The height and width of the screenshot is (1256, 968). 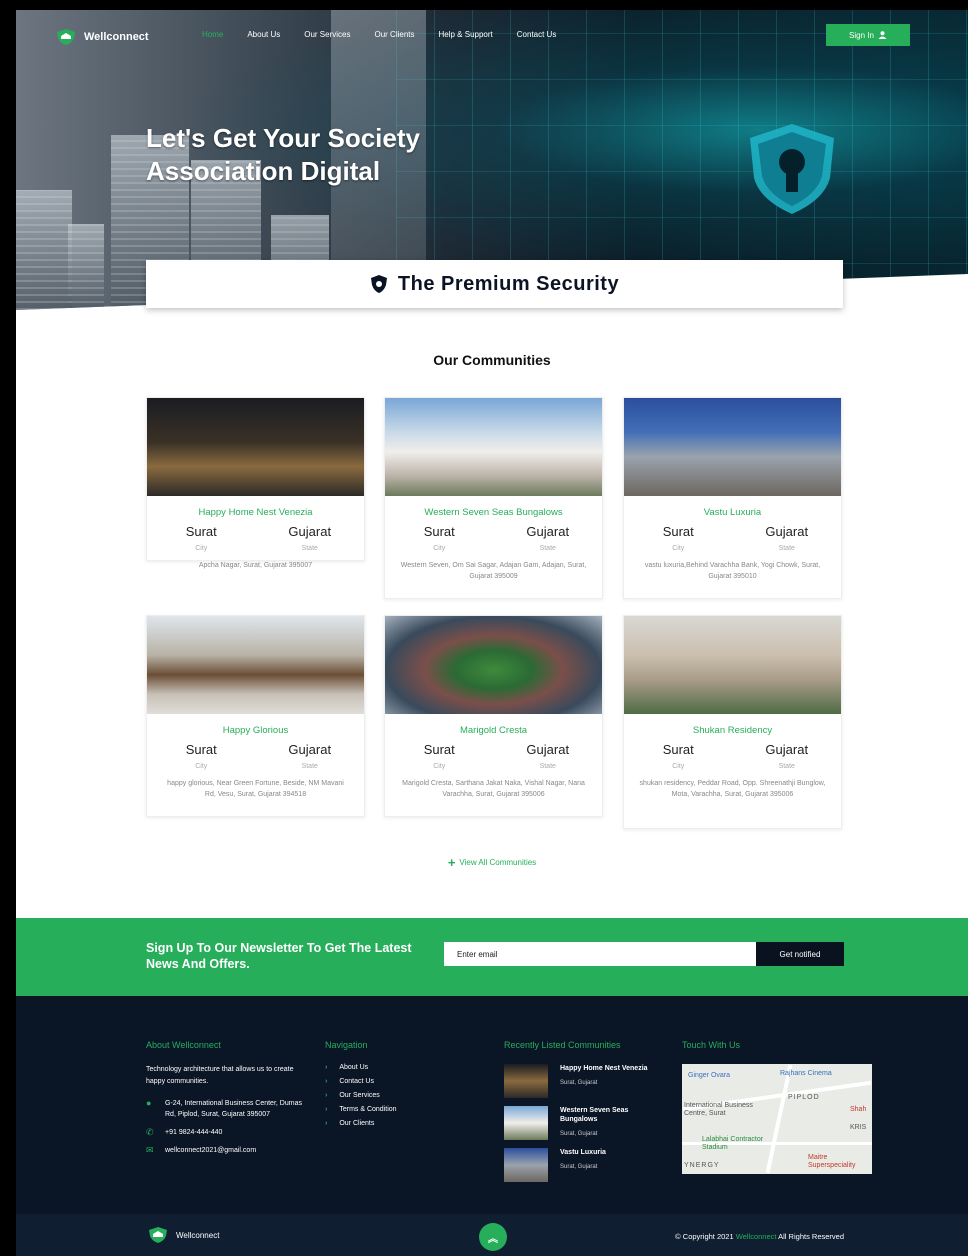 What do you see at coordinates (732, 512) in the screenshot?
I see `community-name: Vastu Luxuria` at bounding box center [732, 512].